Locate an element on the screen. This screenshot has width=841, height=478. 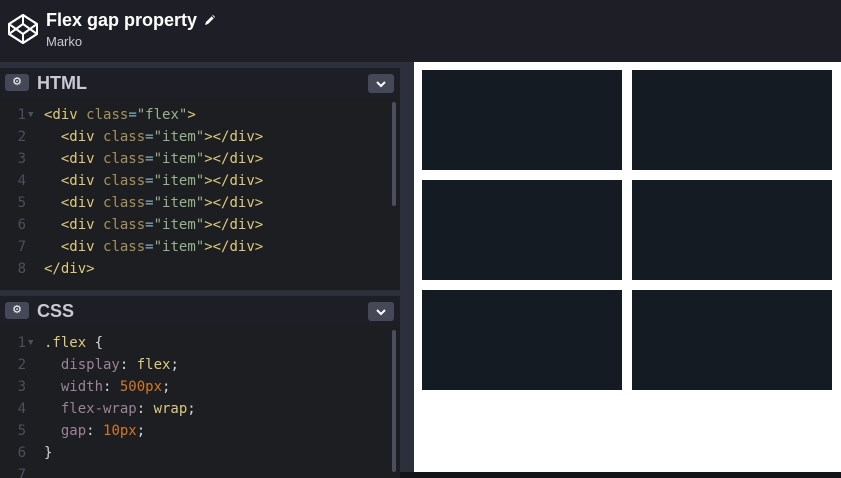
code-text: } is located at coordinates (48, 453).